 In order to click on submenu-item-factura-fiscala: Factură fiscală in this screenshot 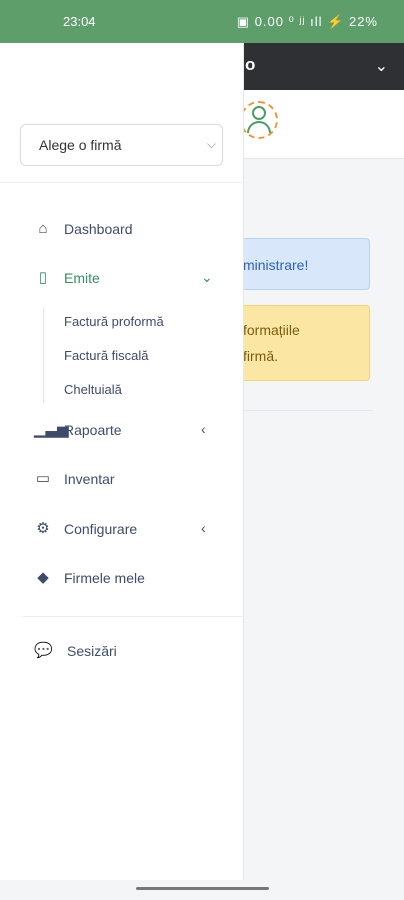, I will do `click(106, 357)`.